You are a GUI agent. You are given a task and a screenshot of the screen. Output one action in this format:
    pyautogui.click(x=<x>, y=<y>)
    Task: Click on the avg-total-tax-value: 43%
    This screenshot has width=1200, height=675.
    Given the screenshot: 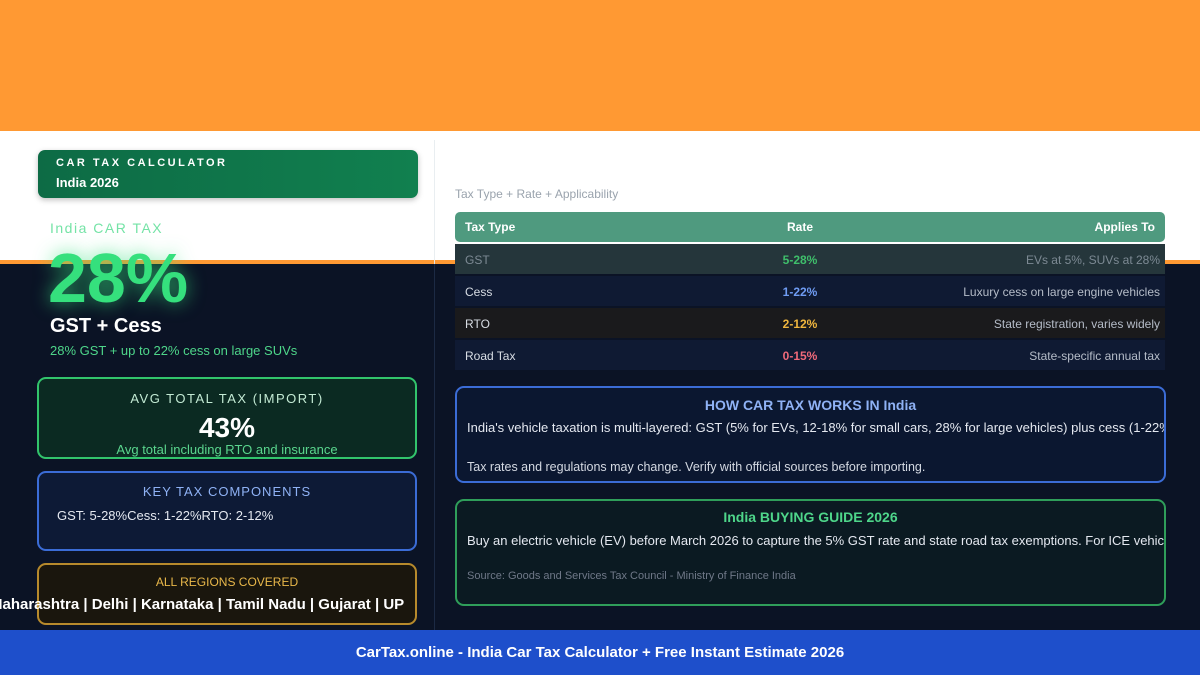 What is the action you would take?
    pyautogui.click(x=227, y=427)
    